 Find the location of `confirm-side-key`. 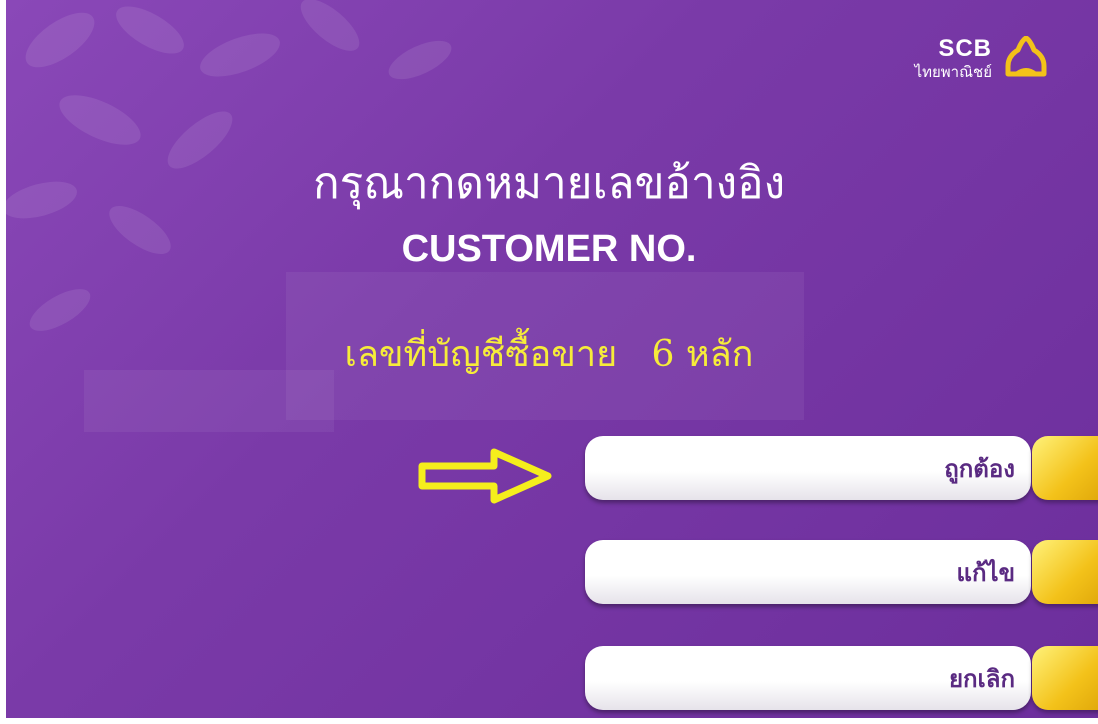

confirm-side-key is located at coordinates (1065, 468).